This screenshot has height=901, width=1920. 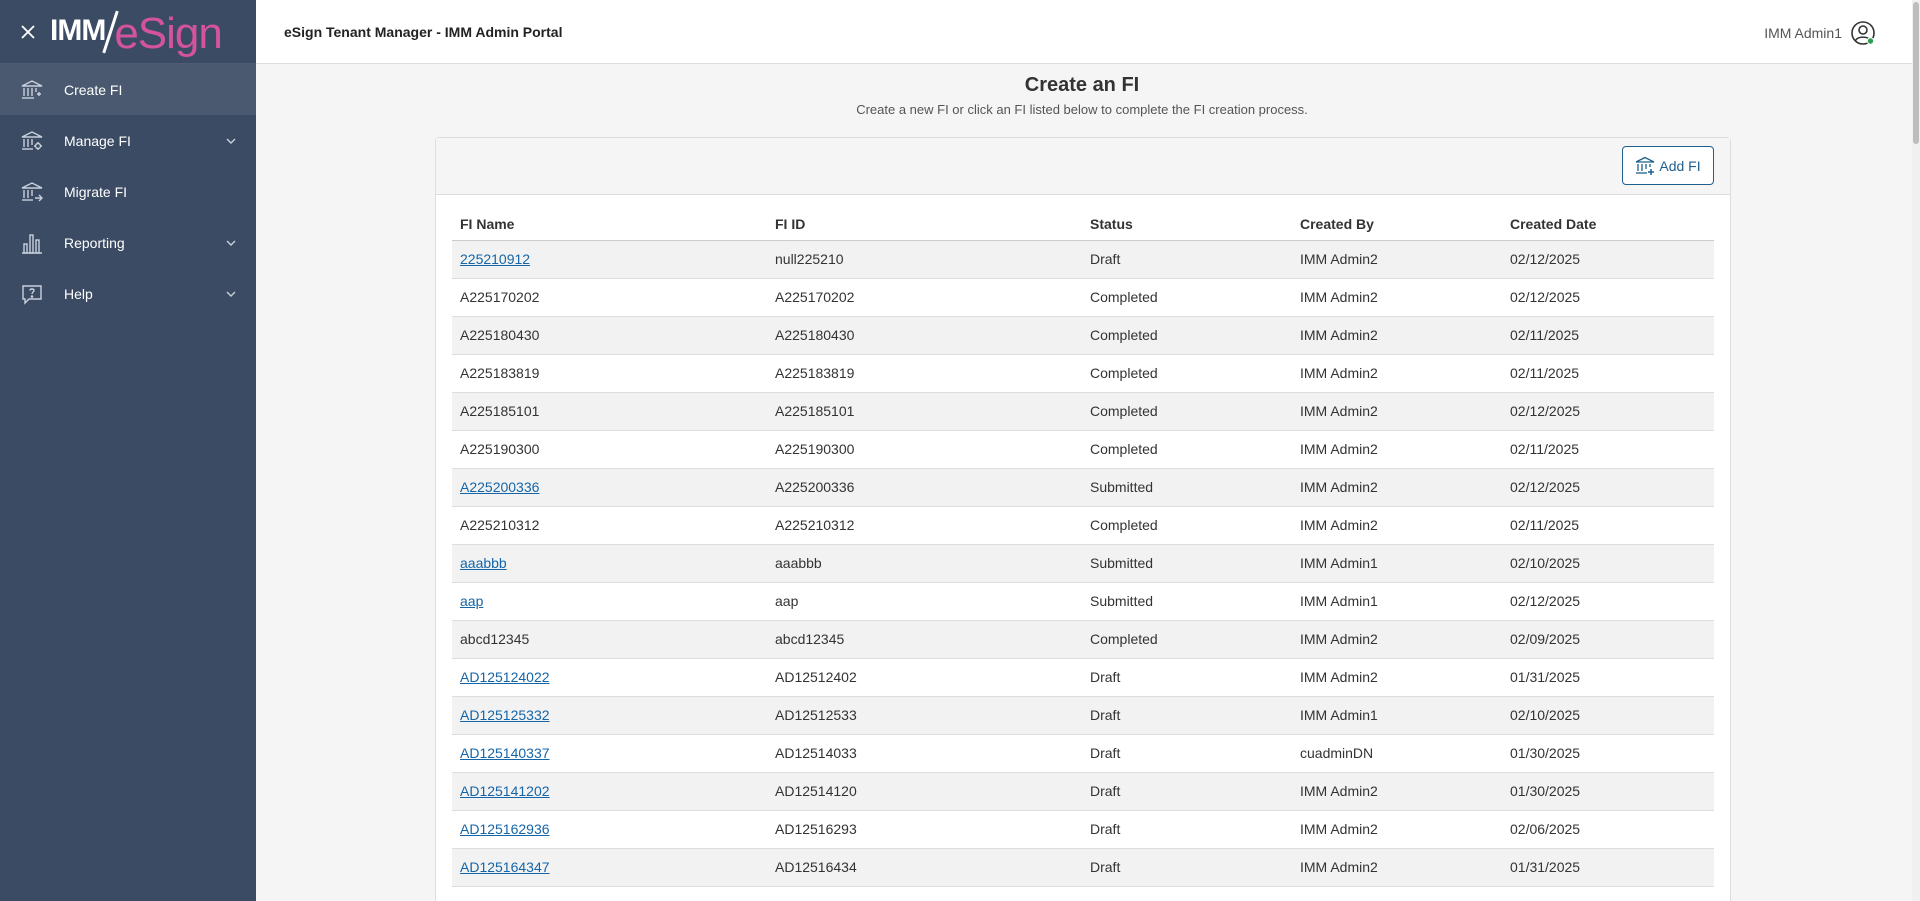 What do you see at coordinates (505, 677) in the screenshot?
I see `fi-name-link: AD125124022` at bounding box center [505, 677].